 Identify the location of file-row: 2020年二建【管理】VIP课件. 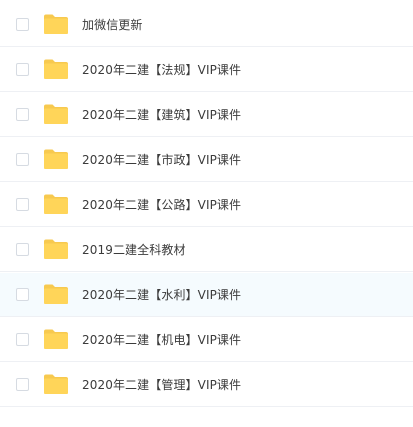
(206, 385).